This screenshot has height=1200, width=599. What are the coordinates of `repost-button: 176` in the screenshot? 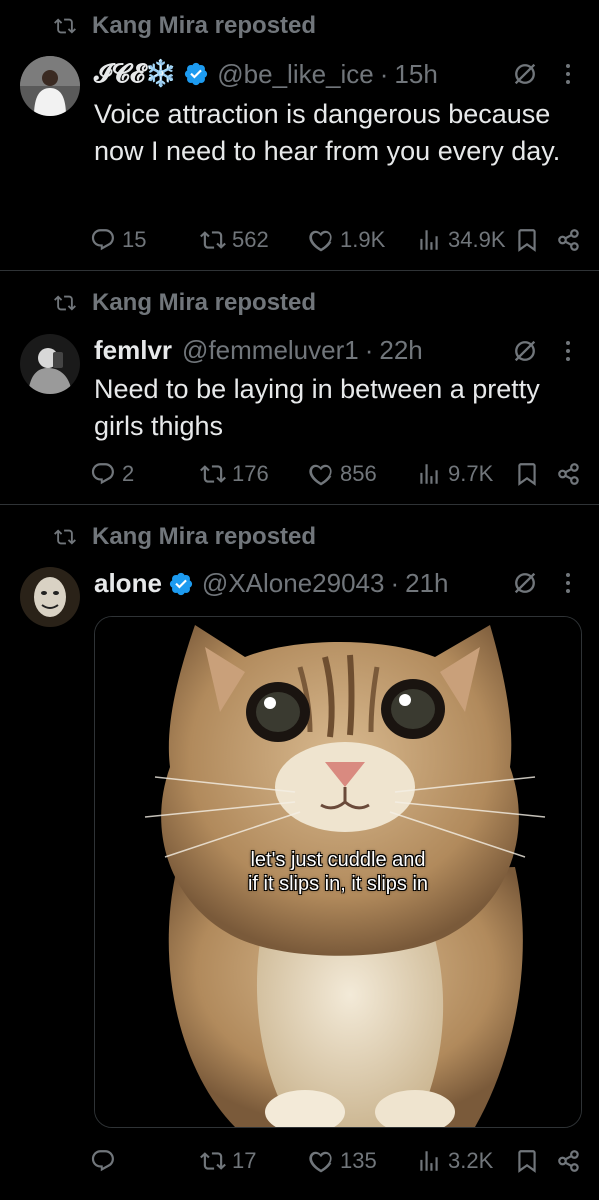 It's located at (234, 474).